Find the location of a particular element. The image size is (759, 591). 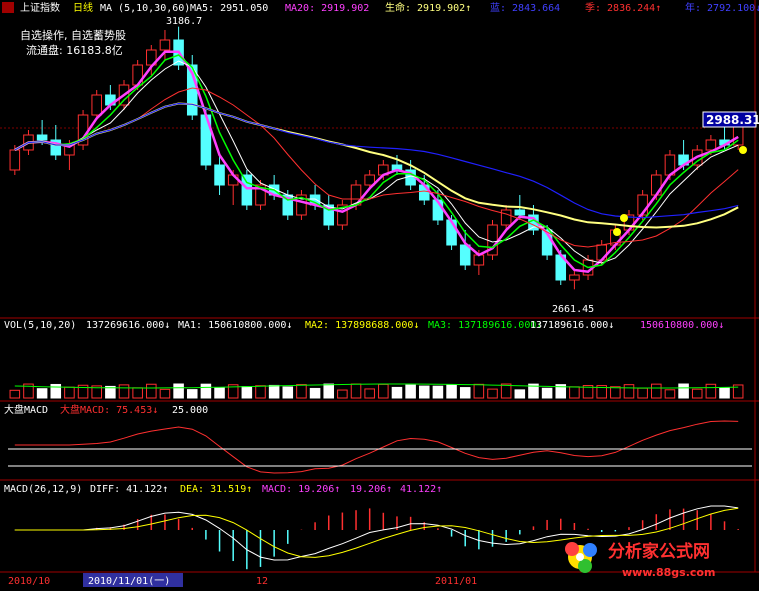

low-marker: 2661.45 is located at coordinates (573, 309).